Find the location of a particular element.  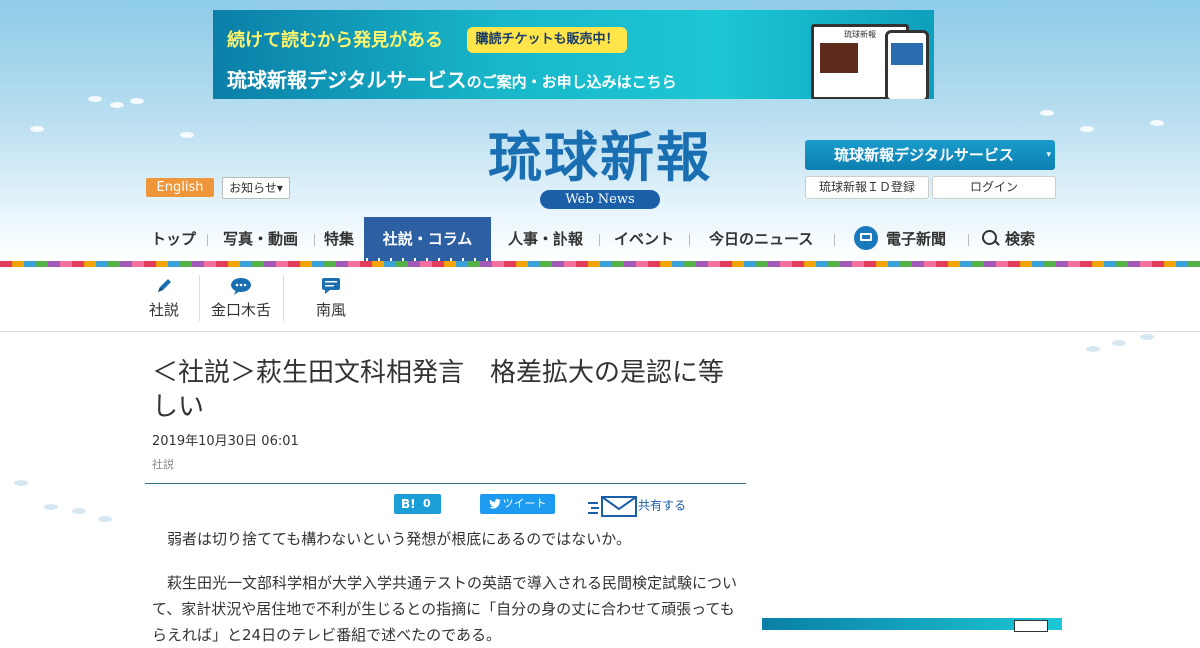

subnav-nanpu: 南風 is located at coordinates (331, 299).